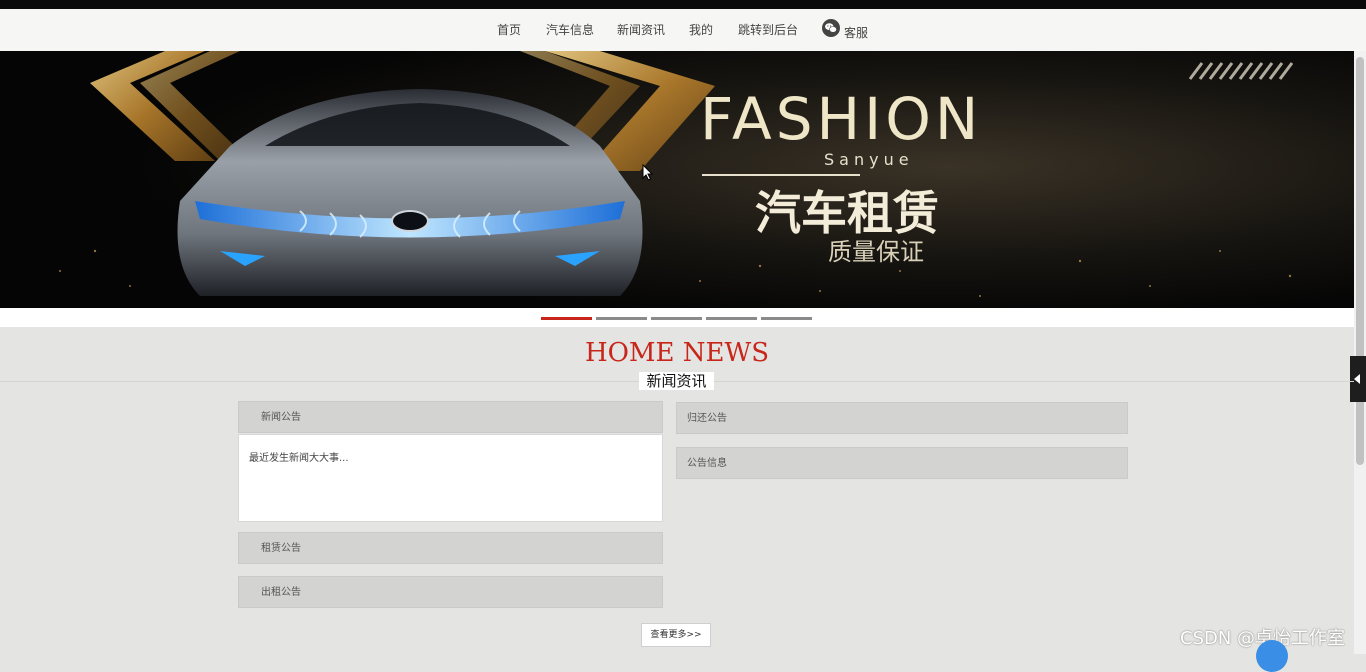  I want to click on panel-return-notice: 归还公告, so click(902, 418).